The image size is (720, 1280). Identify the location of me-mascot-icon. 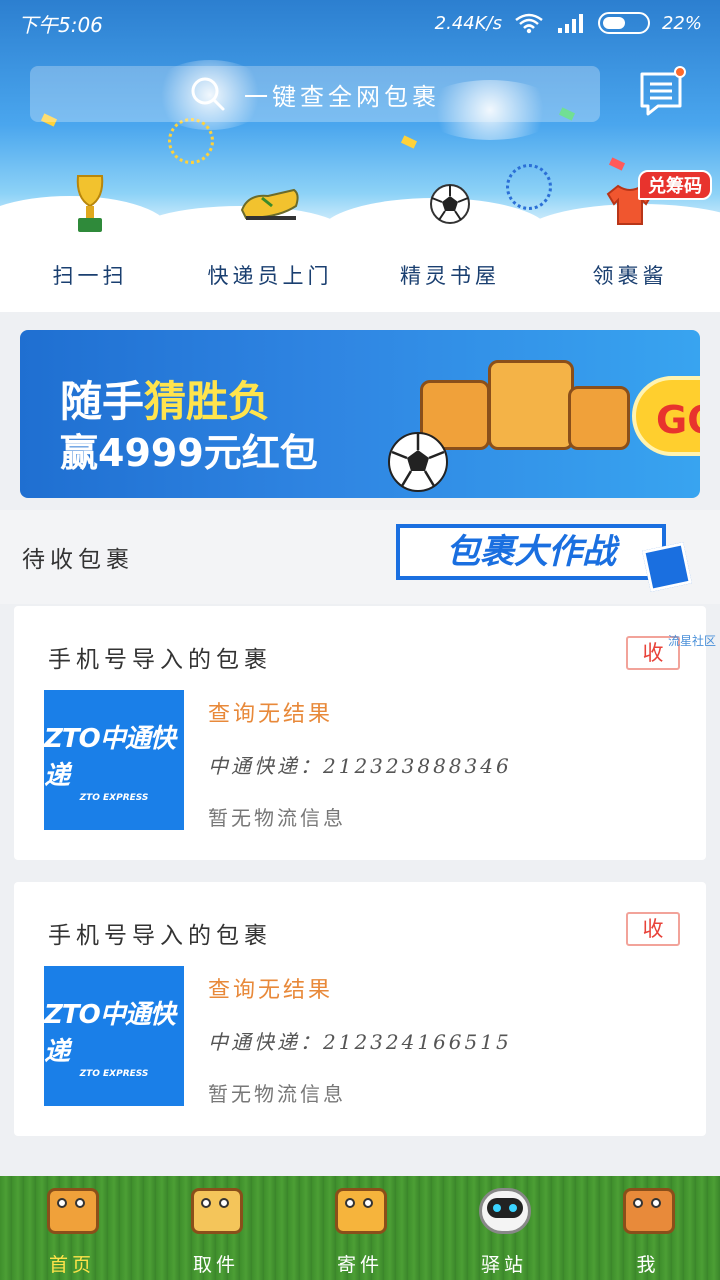
(648, 1210).